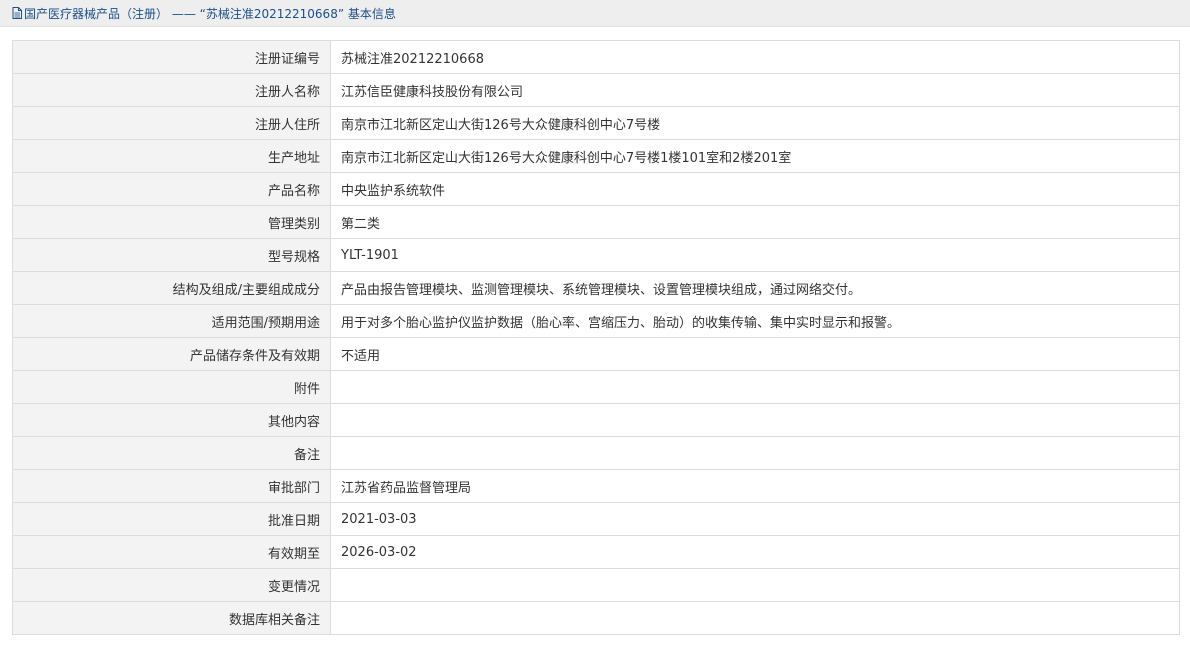 The width and height of the screenshot is (1190, 658). I want to click on field-value: YLT-1901, so click(755, 255).